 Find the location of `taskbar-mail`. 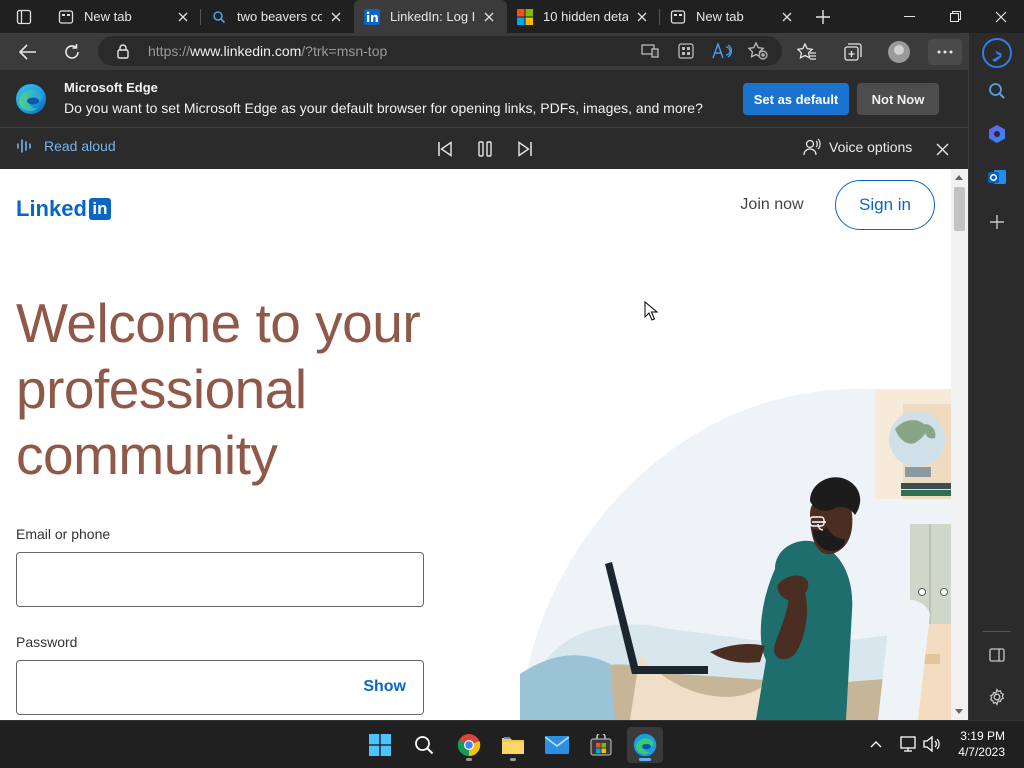

taskbar-mail is located at coordinates (557, 745).